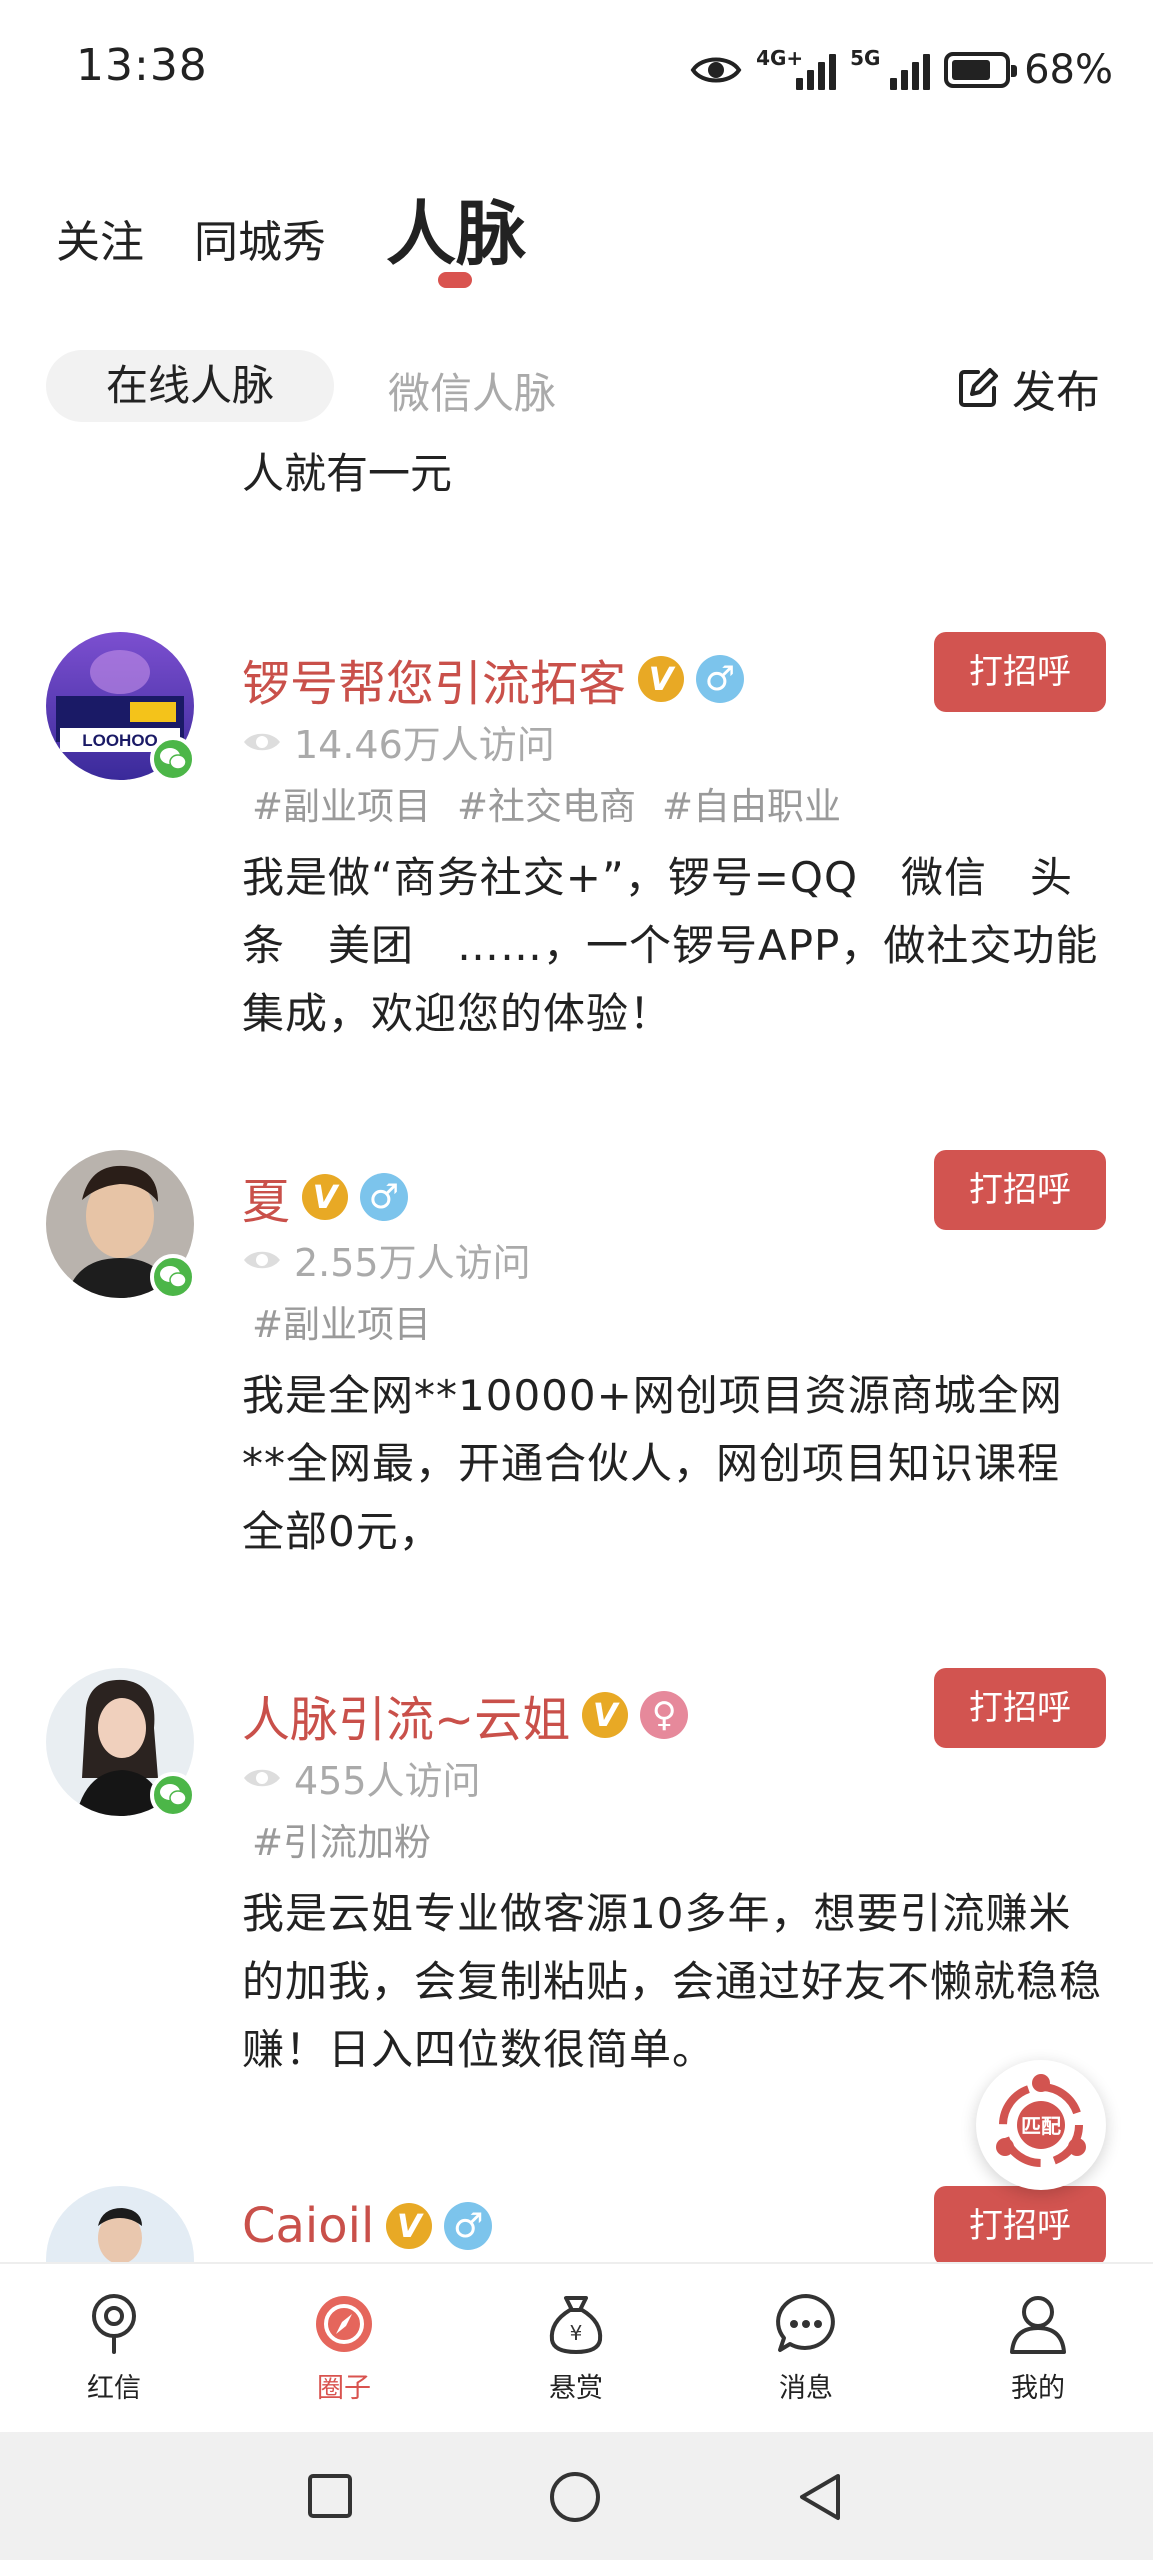  What do you see at coordinates (456, 228) in the screenshot?
I see `tab-network: 人脉` at bounding box center [456, 228].